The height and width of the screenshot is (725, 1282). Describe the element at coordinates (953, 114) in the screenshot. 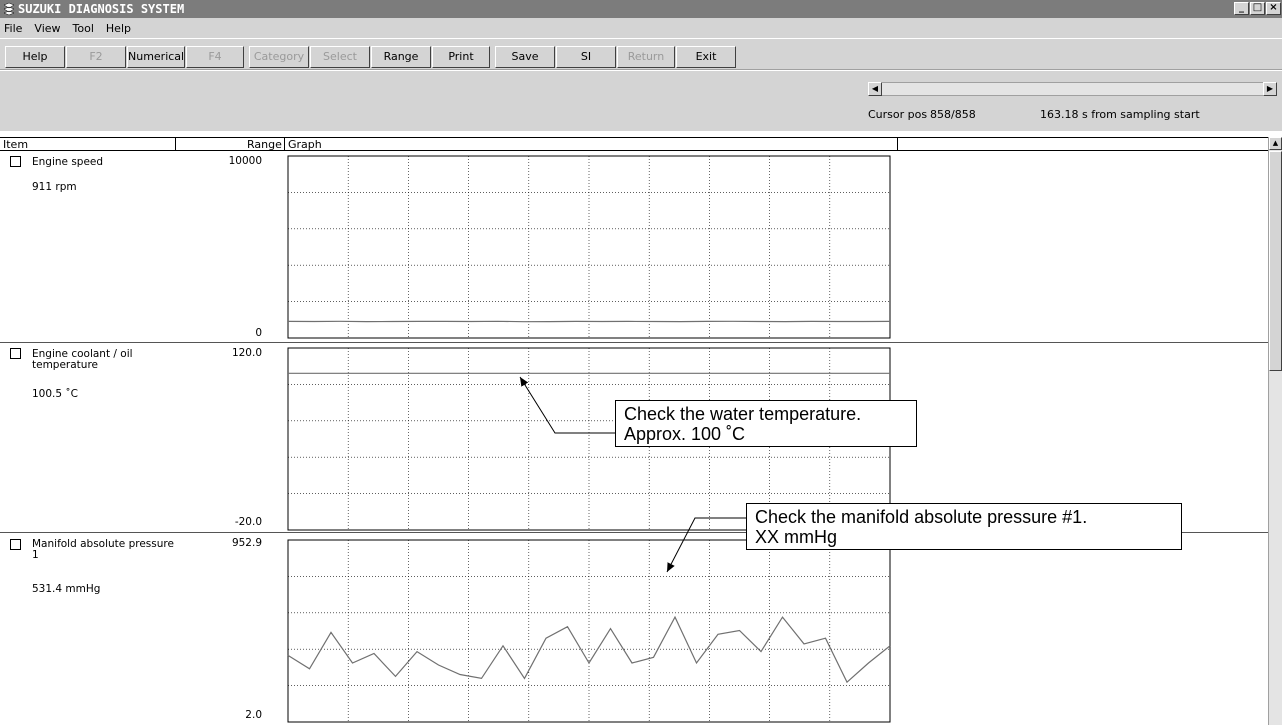

I see `cursor-pos-value: 858/858` at that location.